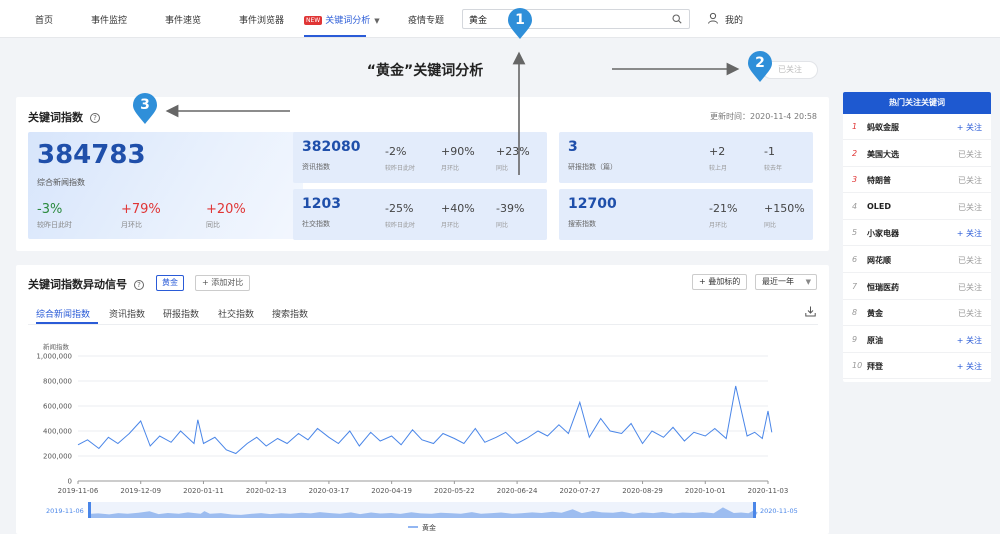 The height and width of the screenshot is (534, 1000). What do you see at coordinates (855, 286) in the screenshot?
I see `hot-keyword-rank: 7` at bounding box center [855, 286].